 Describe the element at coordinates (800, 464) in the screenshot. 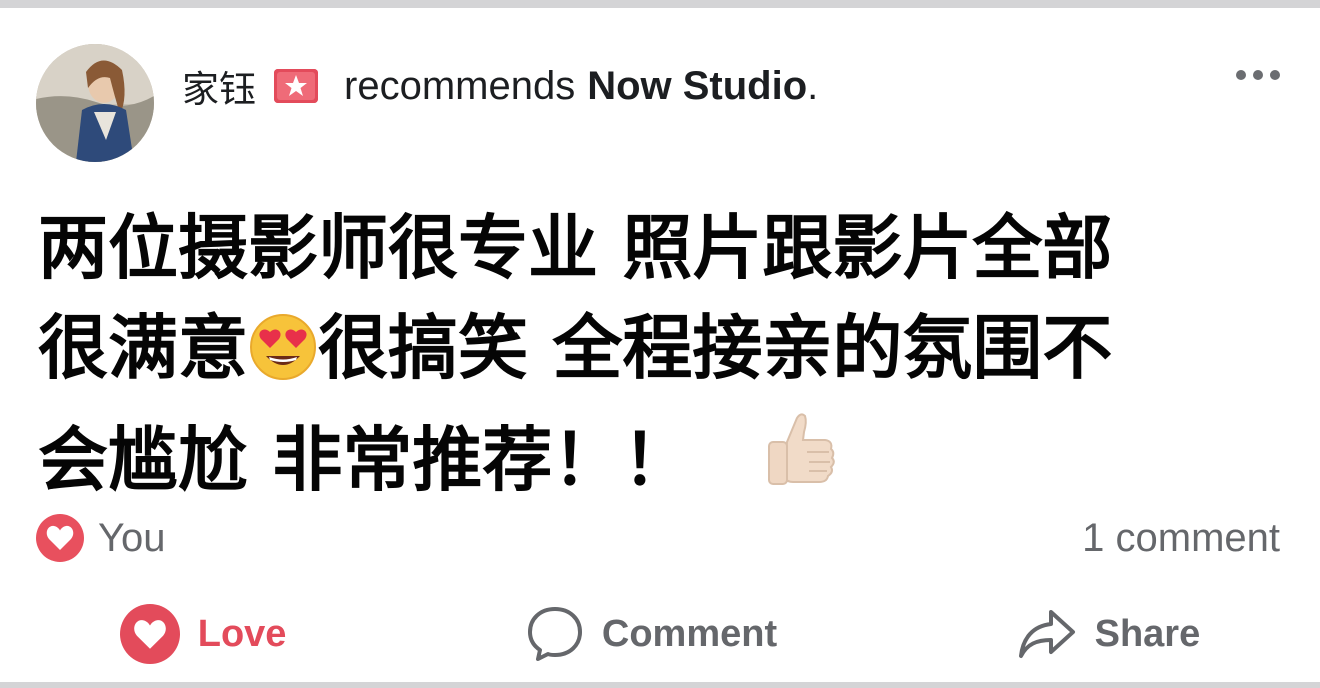

I see `thumbs-up-emoji` at that location.